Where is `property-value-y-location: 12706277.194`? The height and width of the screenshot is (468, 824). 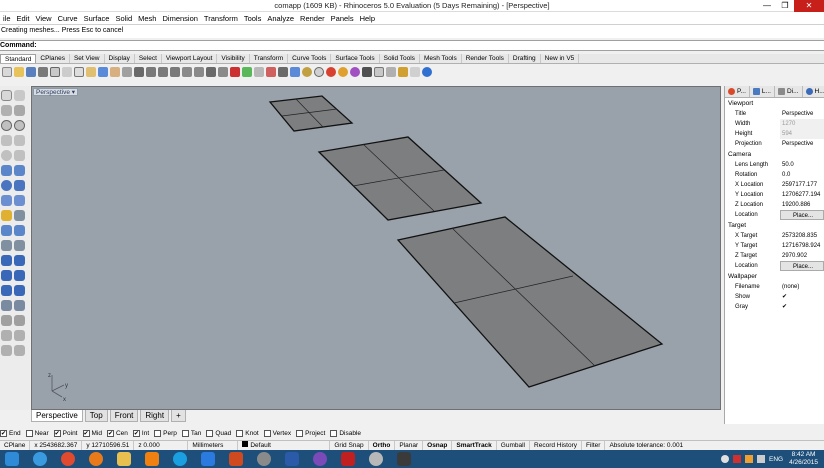 property-value-y-location: 12706277.194 is located at coordinates (802, 195).